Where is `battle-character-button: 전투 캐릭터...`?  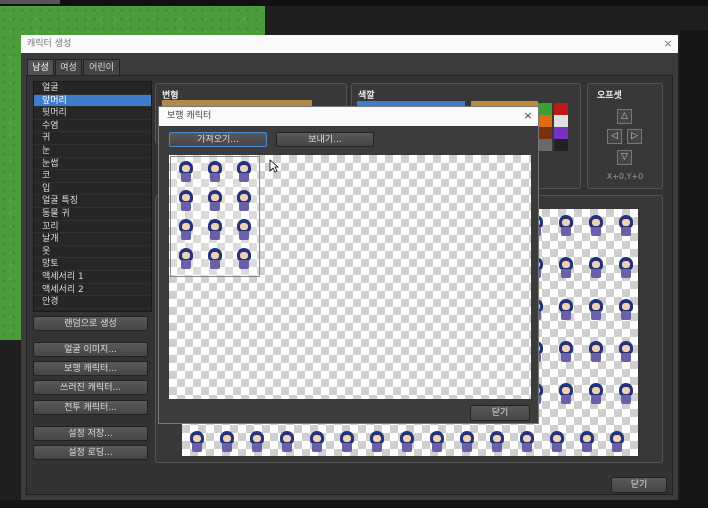
battle-character-button: 전투 캐릭터... is located at coordinates (90, 407).